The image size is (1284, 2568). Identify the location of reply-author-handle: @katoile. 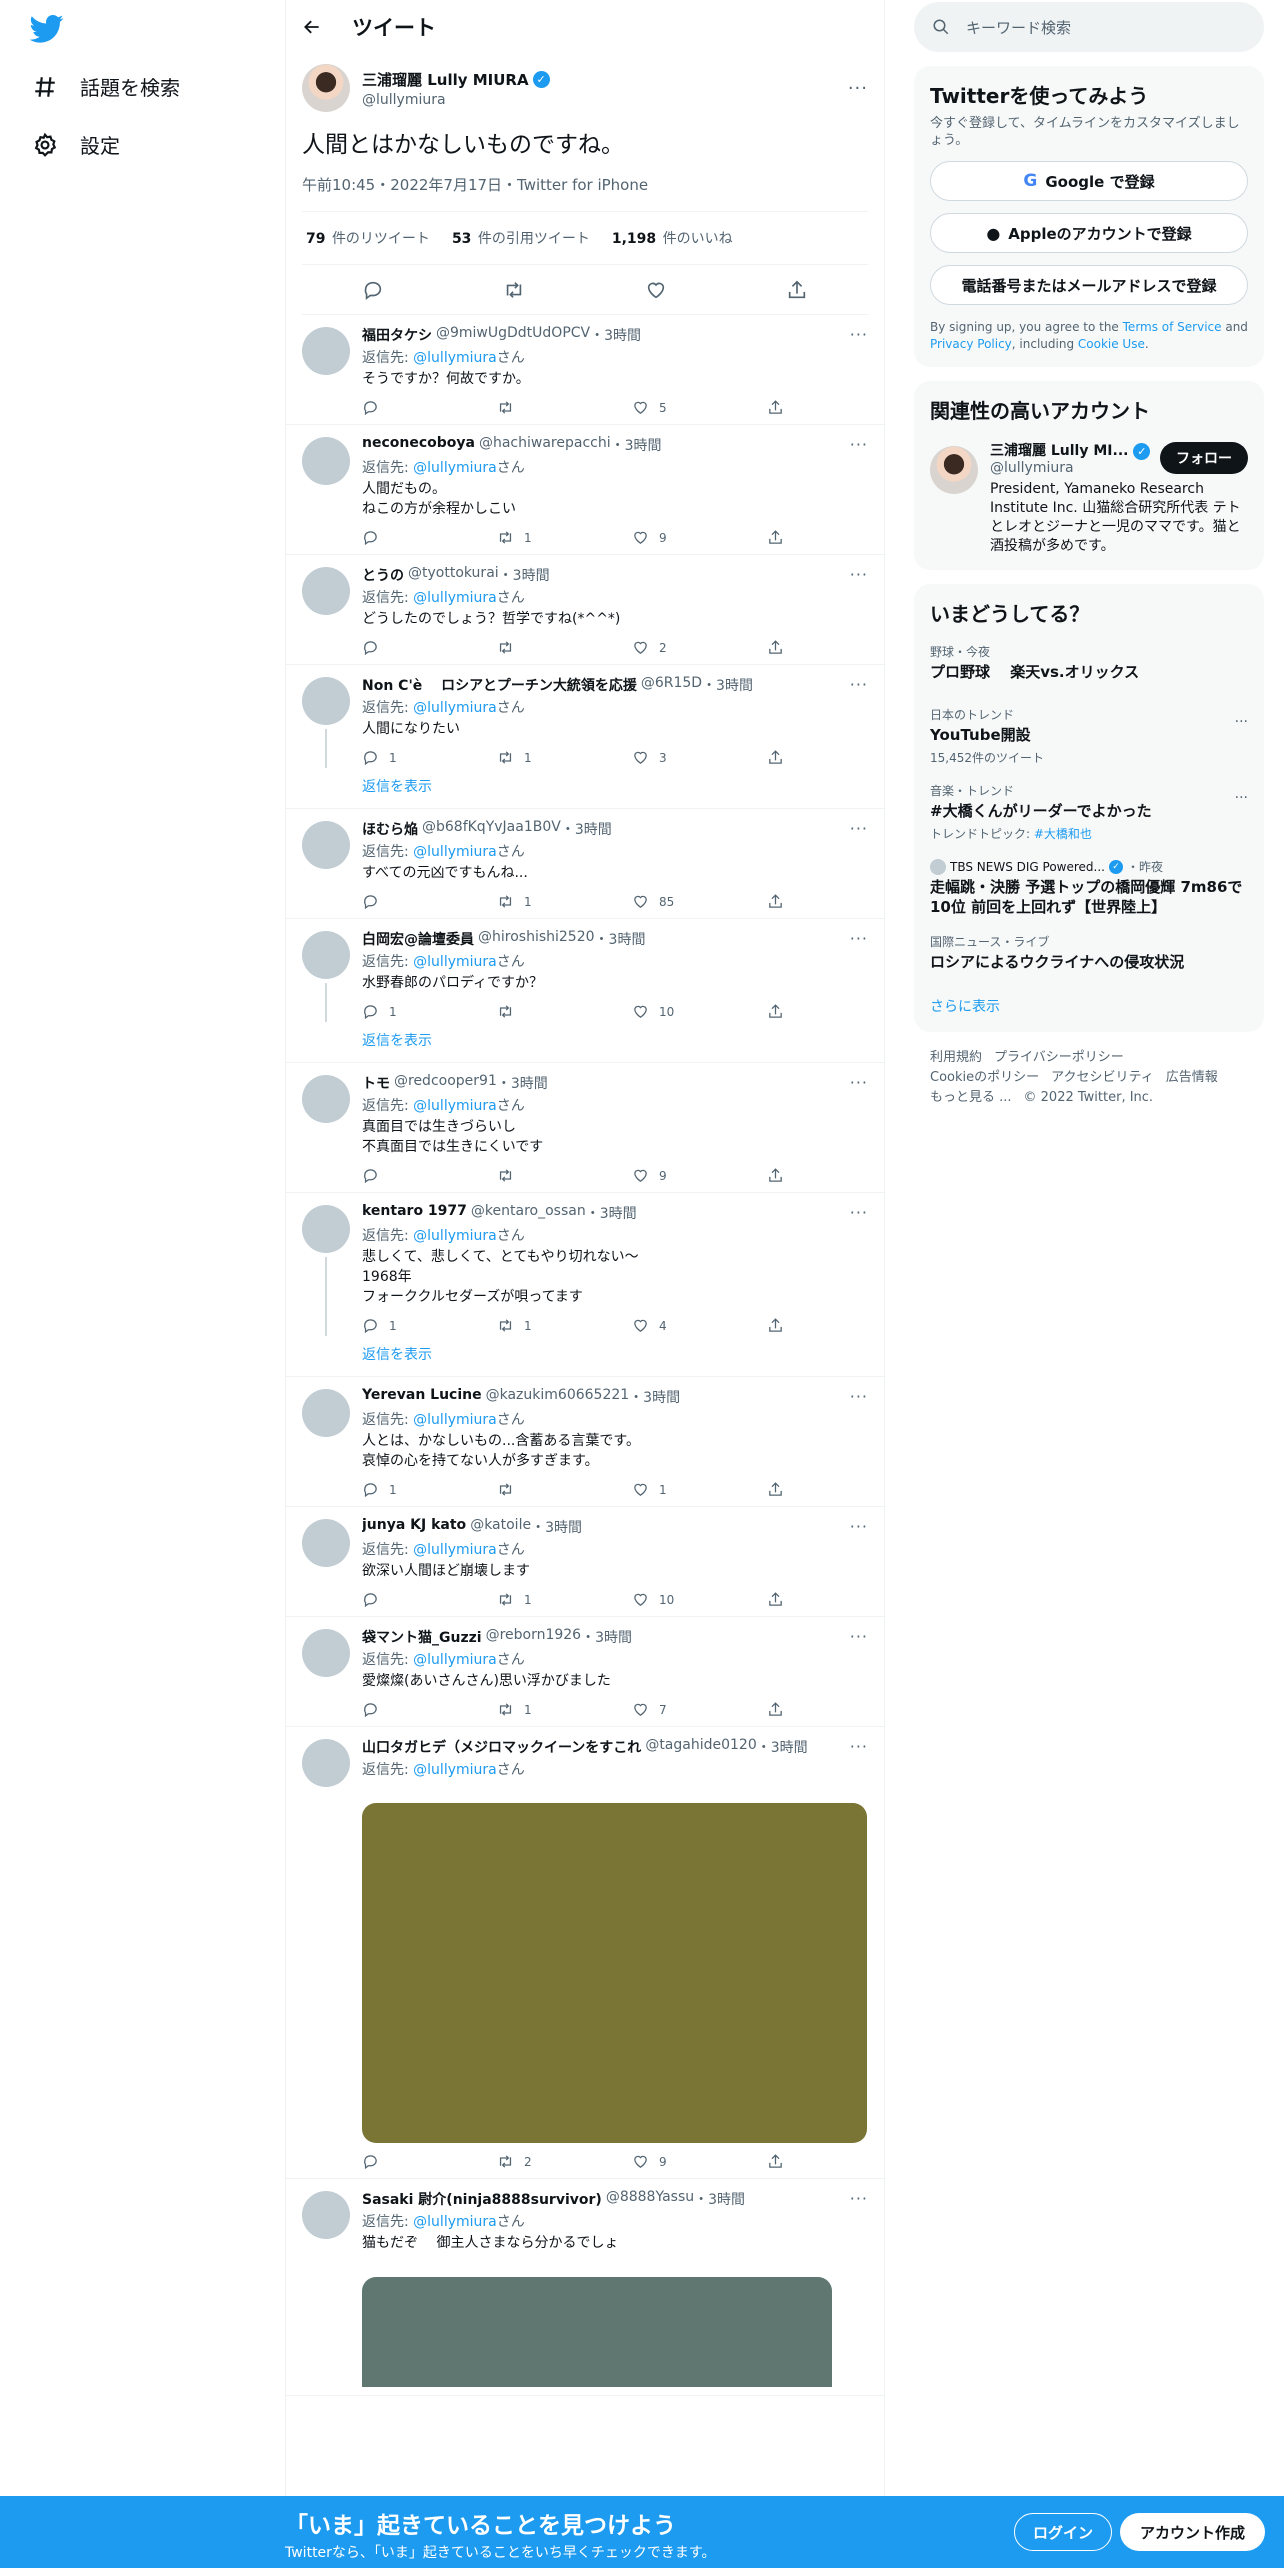
(500, 1527).